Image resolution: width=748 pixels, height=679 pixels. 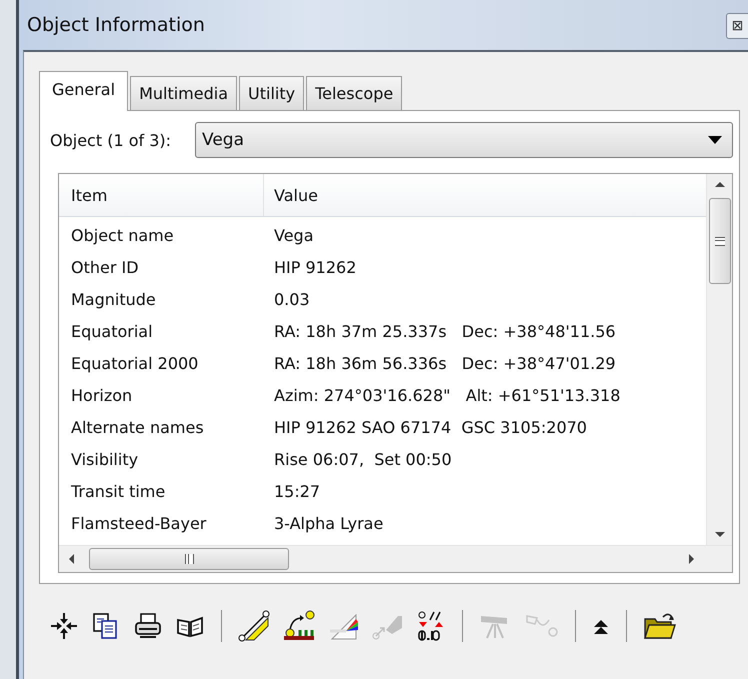 What do you see at coordinates (111, 140) in the screenshot?
I see `object-label: Object (1 of 3):` at bounding box center [111, 140].